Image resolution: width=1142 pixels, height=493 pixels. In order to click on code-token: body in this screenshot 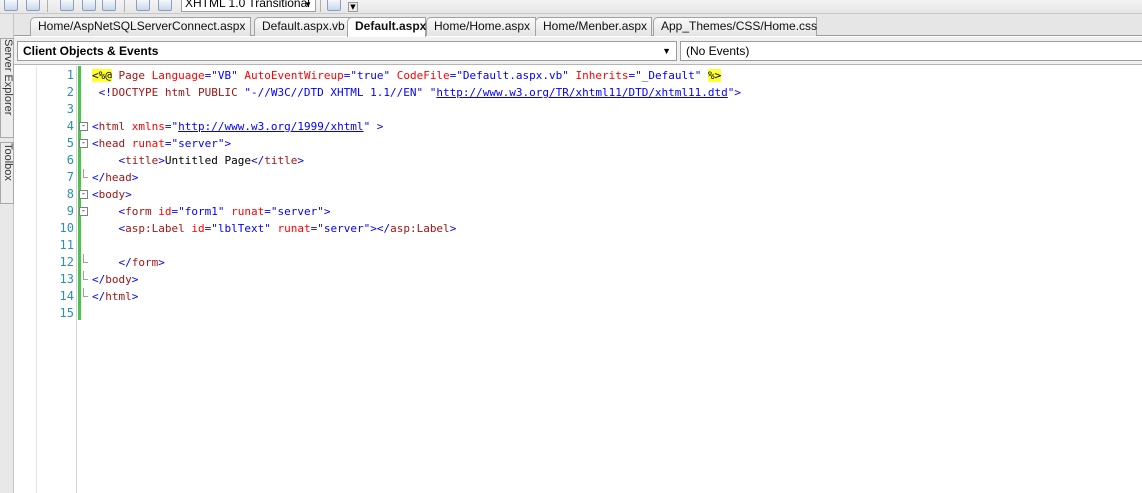, I will do `click(112, 194)`.